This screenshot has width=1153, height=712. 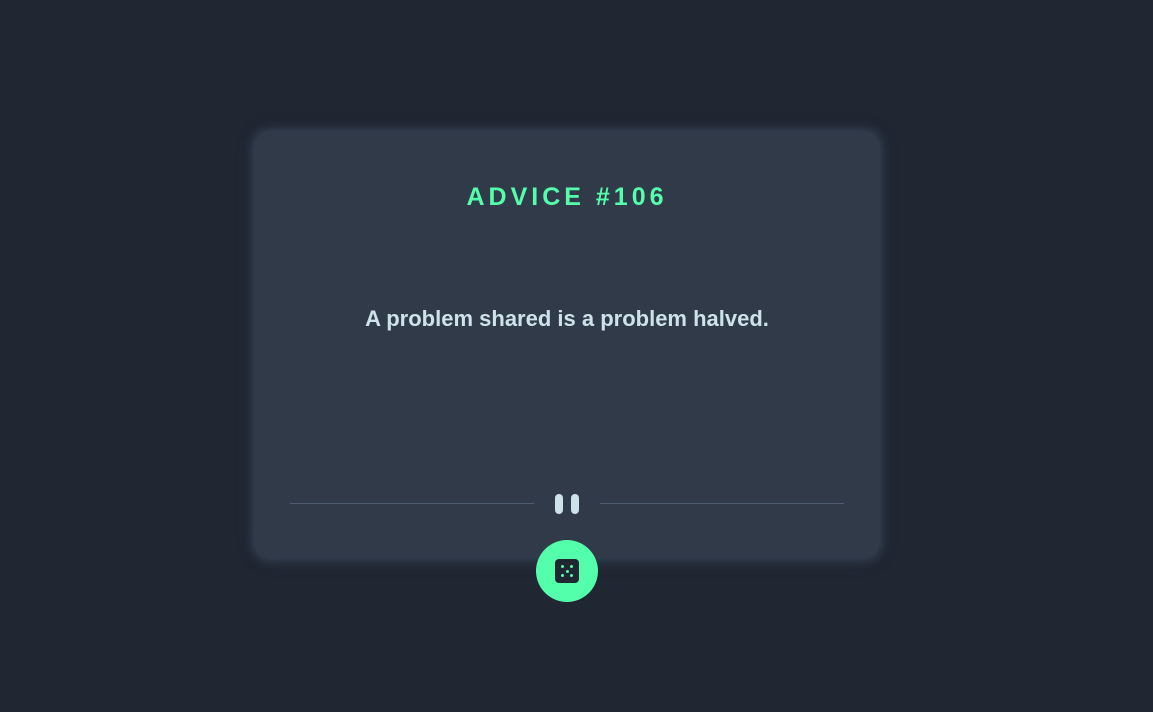 I want to click on pause-bar-right, so click(x=575, y=504).